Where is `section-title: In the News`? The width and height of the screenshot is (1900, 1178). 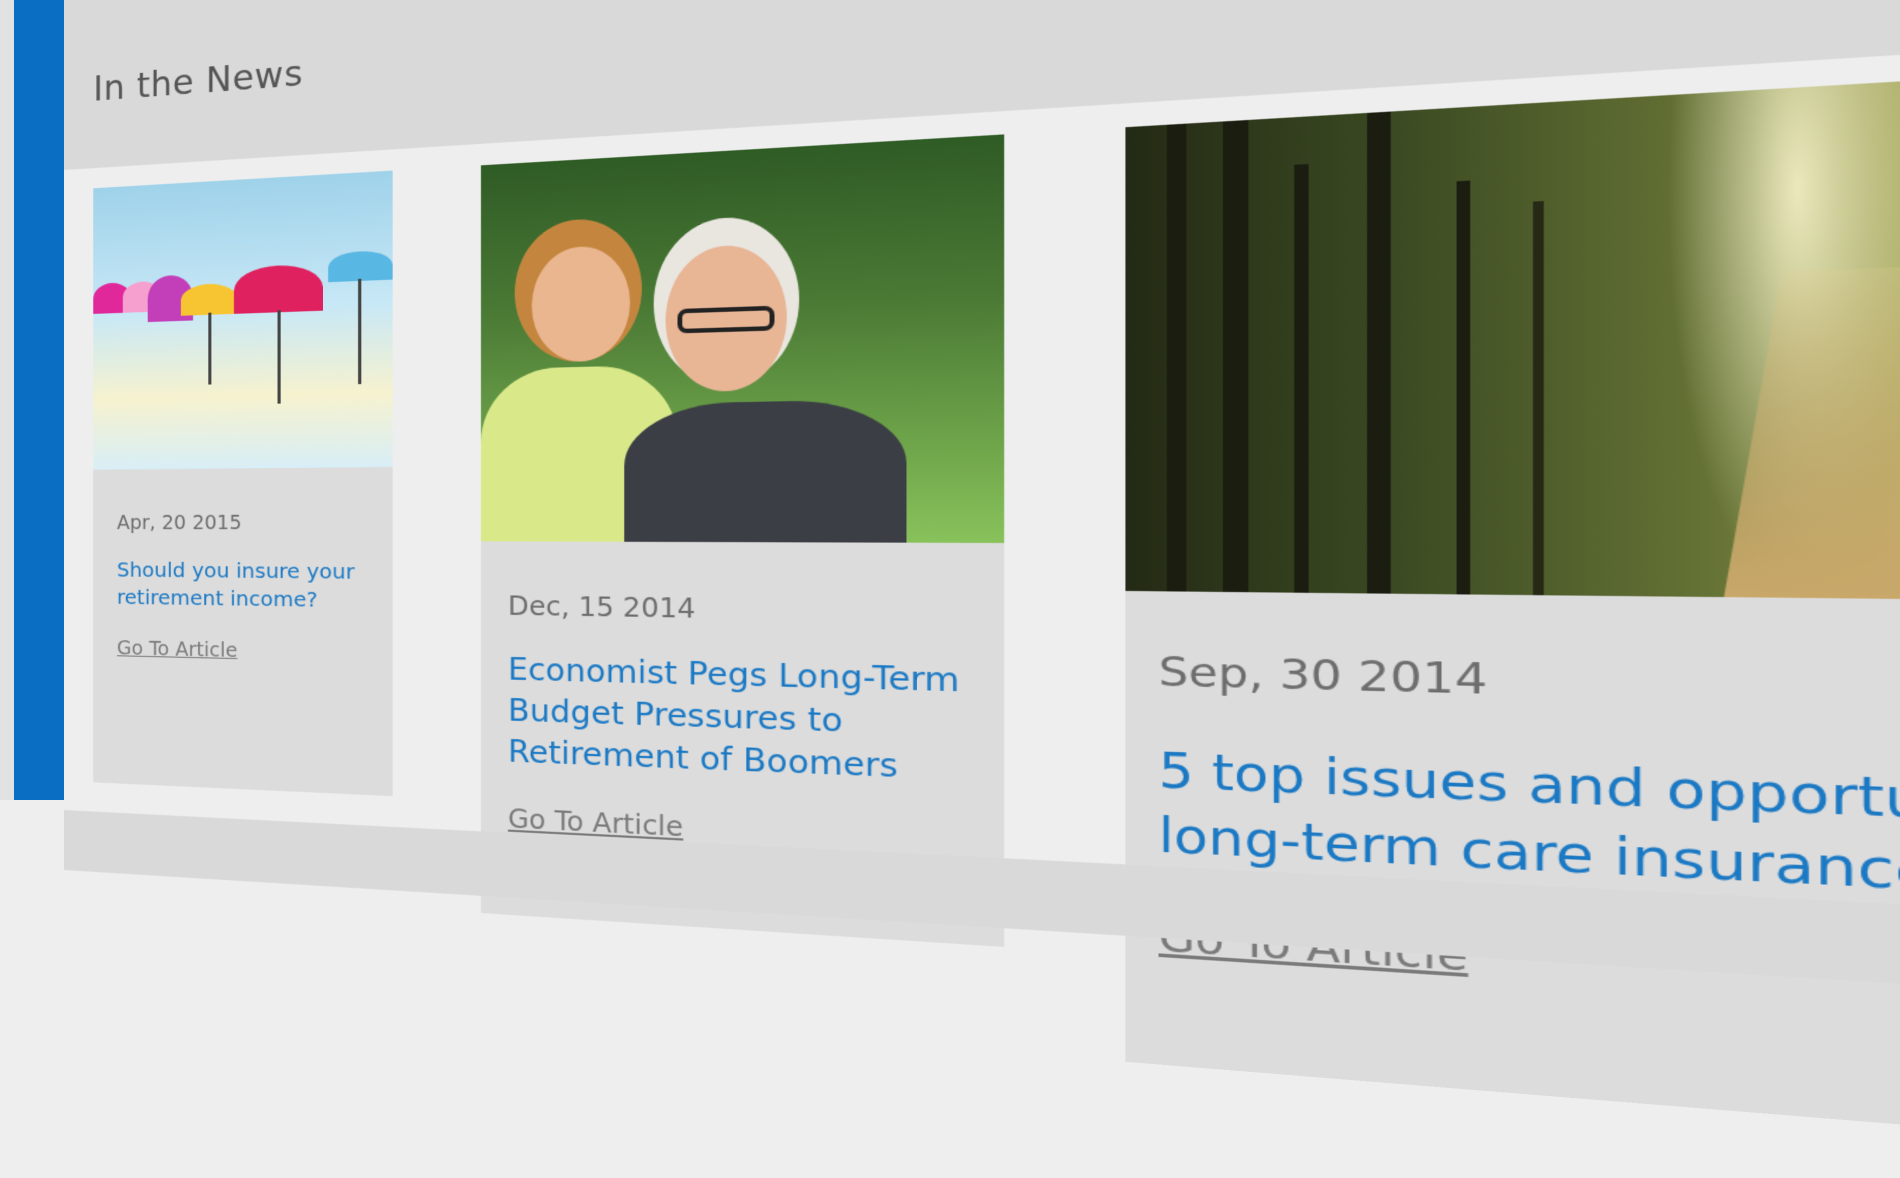
section-title: In the News is located at coordinates (198, 81).